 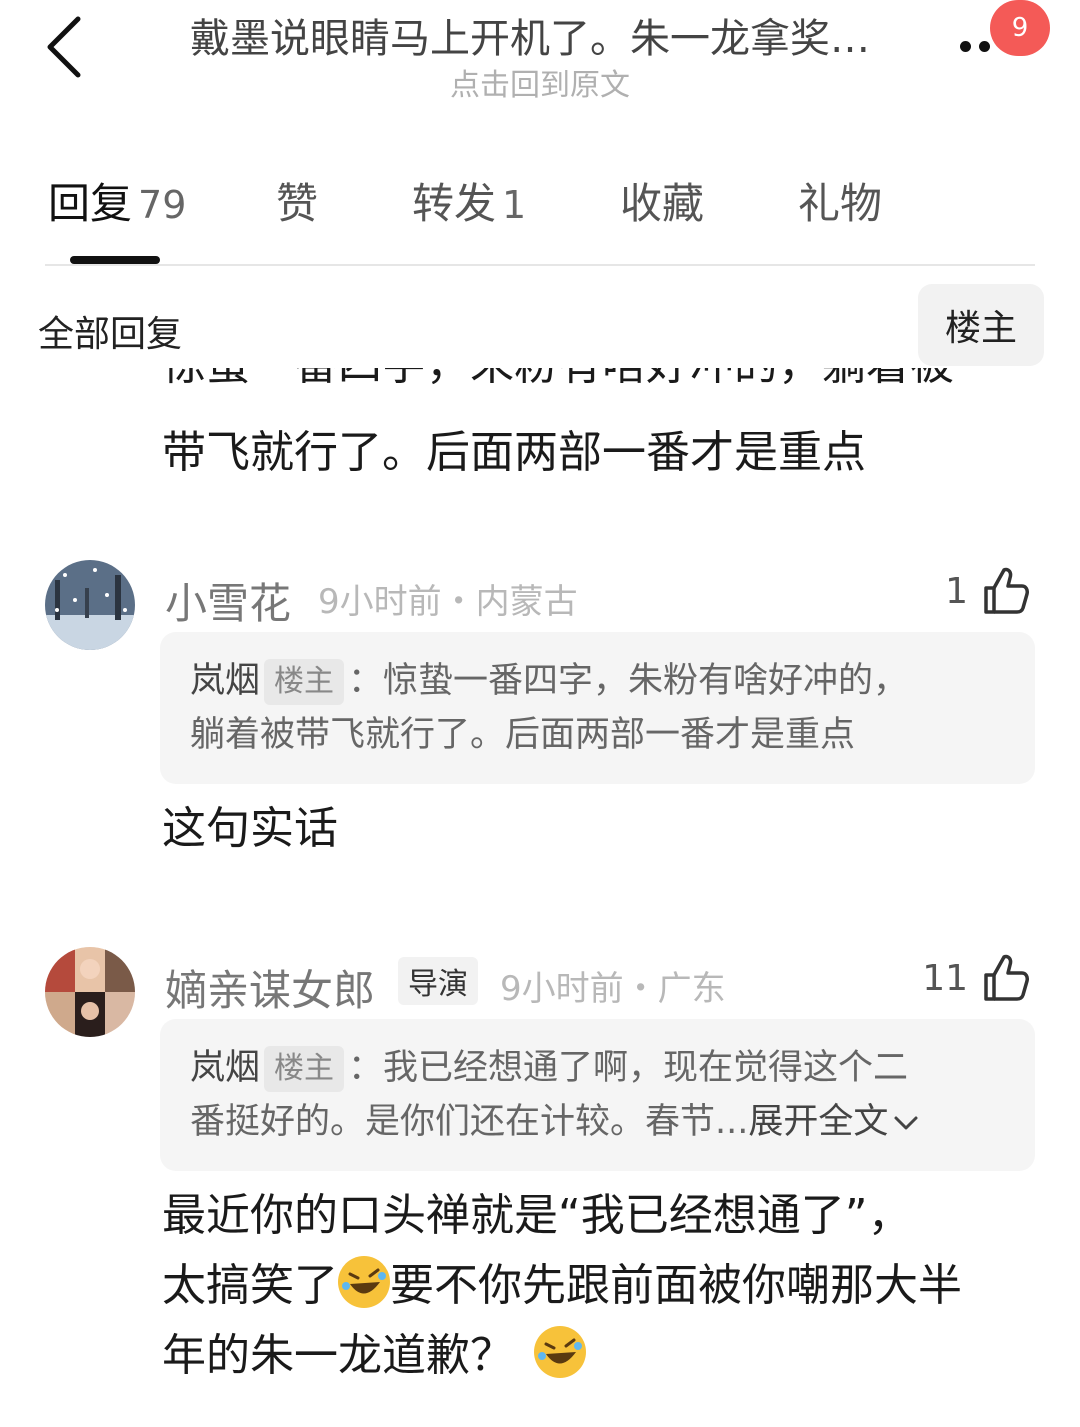 What do you see at coordinates (270, 987) in the screenshot?
I see `username: 嫡亲谋女郎` at bounding box center [270, 987].